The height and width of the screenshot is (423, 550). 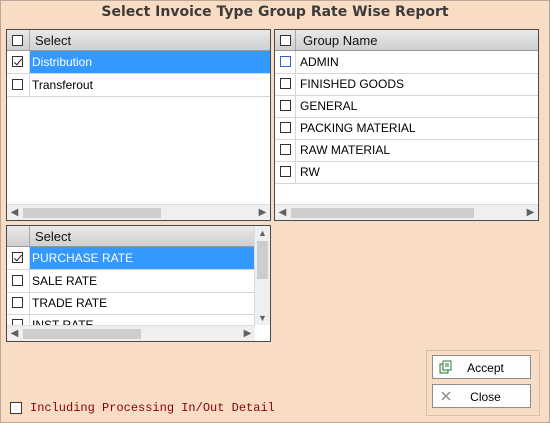 What do you see at coordinates (485, 368) in the screenshot?
I see `accept-button-label: Accept` at bounding box center [485, 368].